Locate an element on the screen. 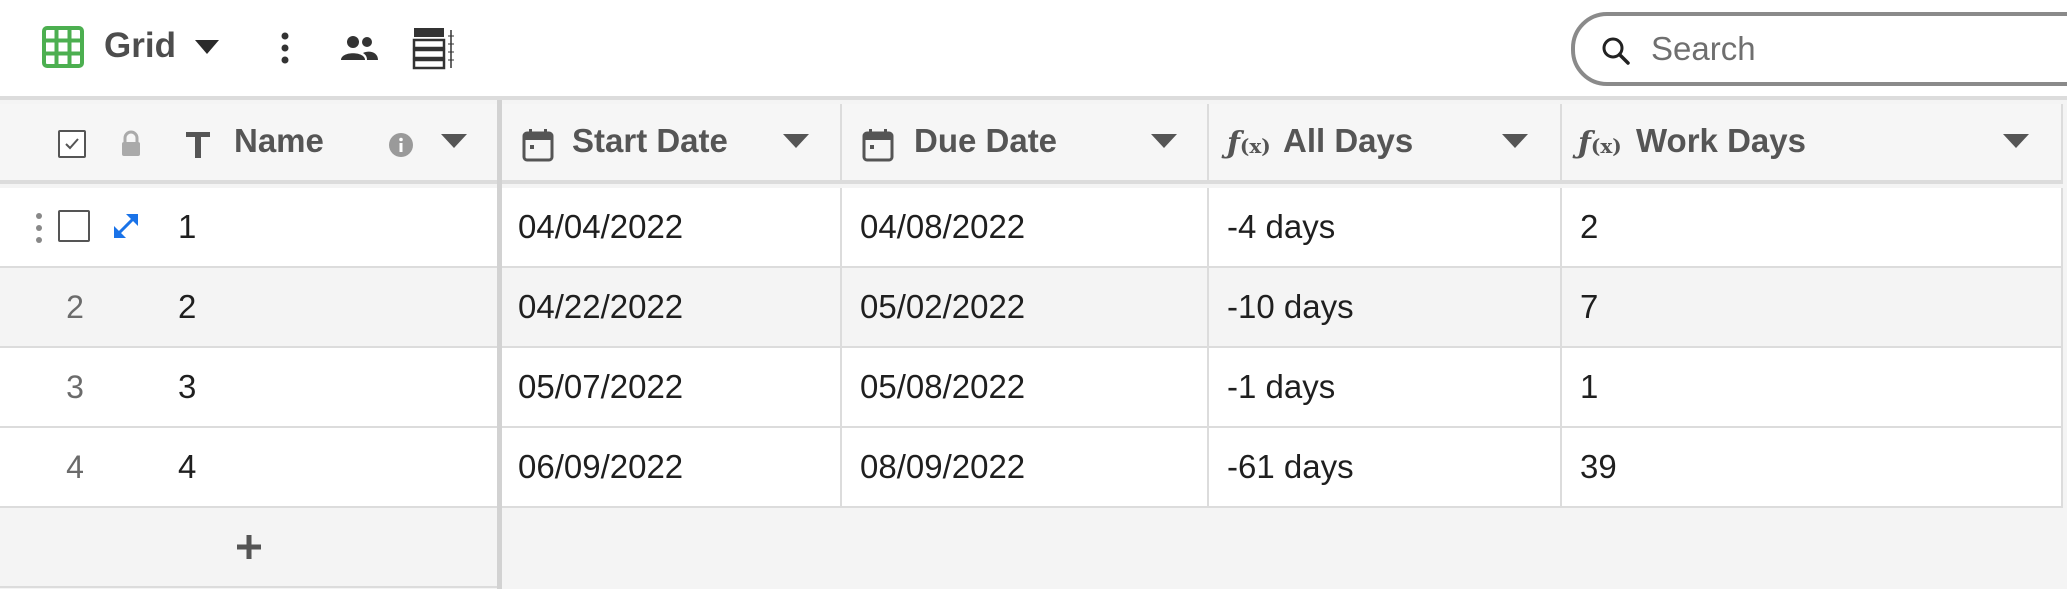  cell-name: 3 is located at coordinates (328, 387).